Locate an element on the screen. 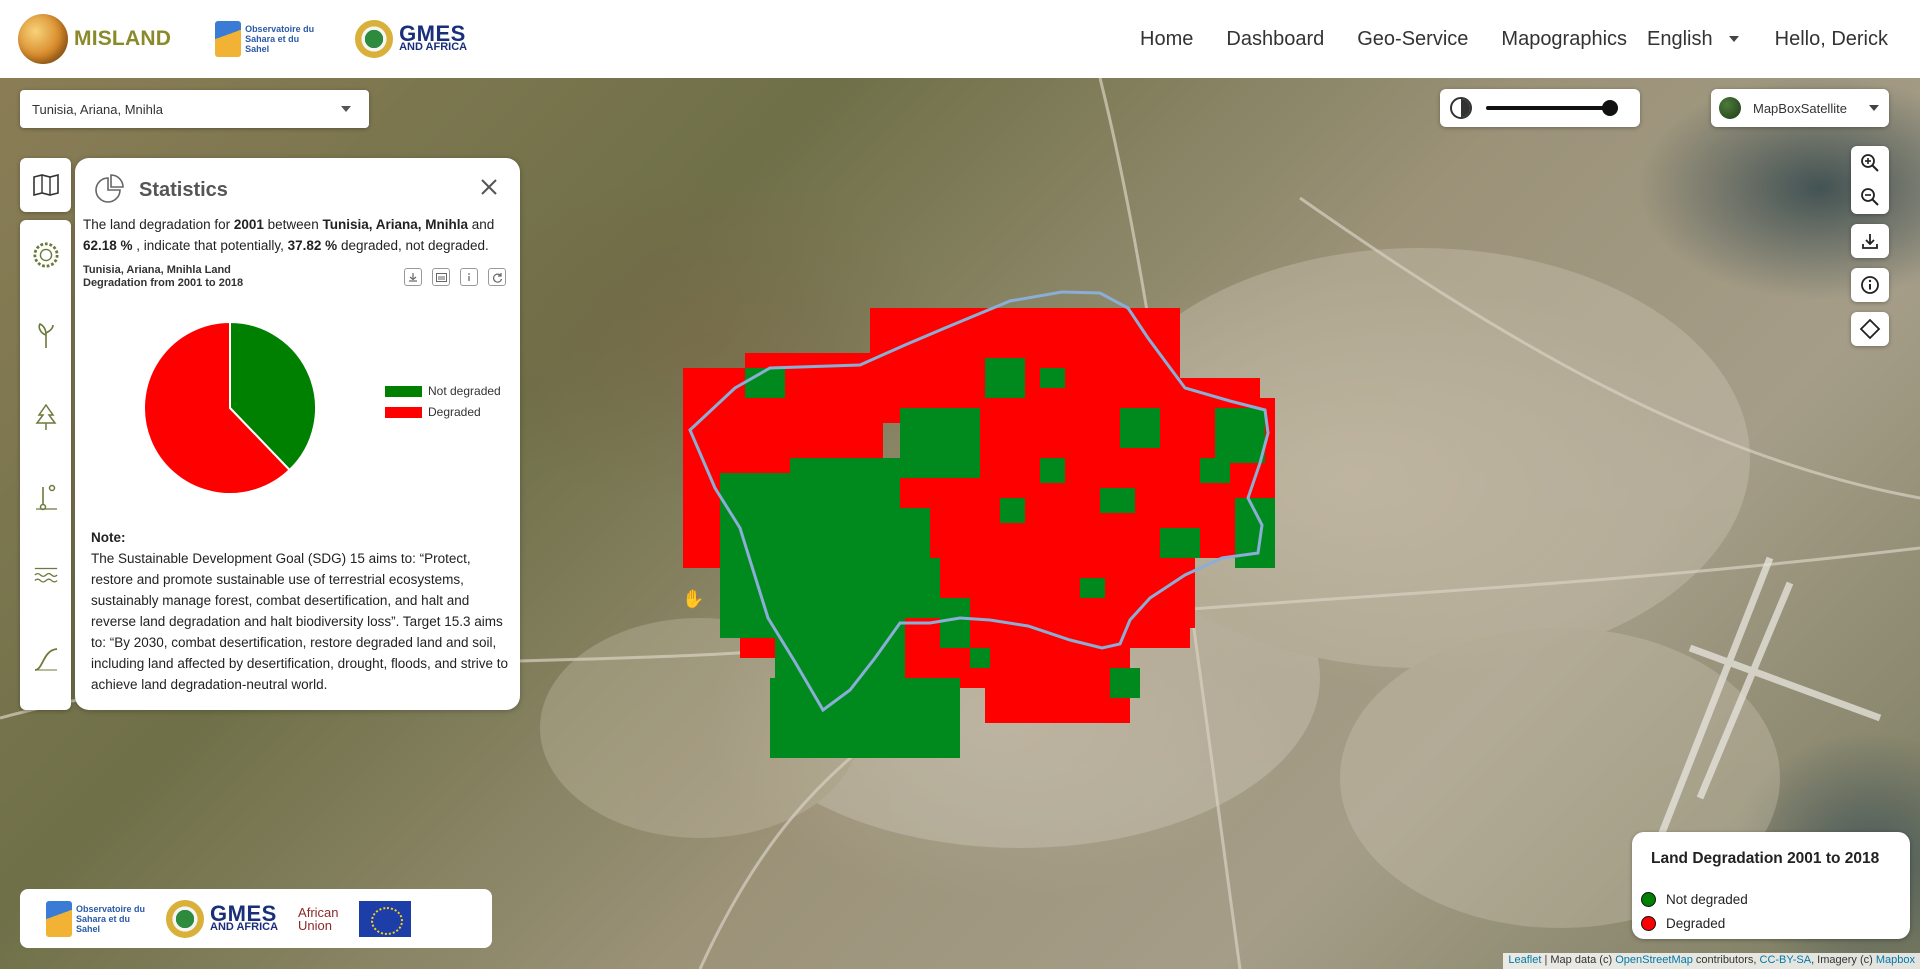 This screenshot has width=1920, height=969. polygon-draw-icon is located at coordinates (1870, 329).